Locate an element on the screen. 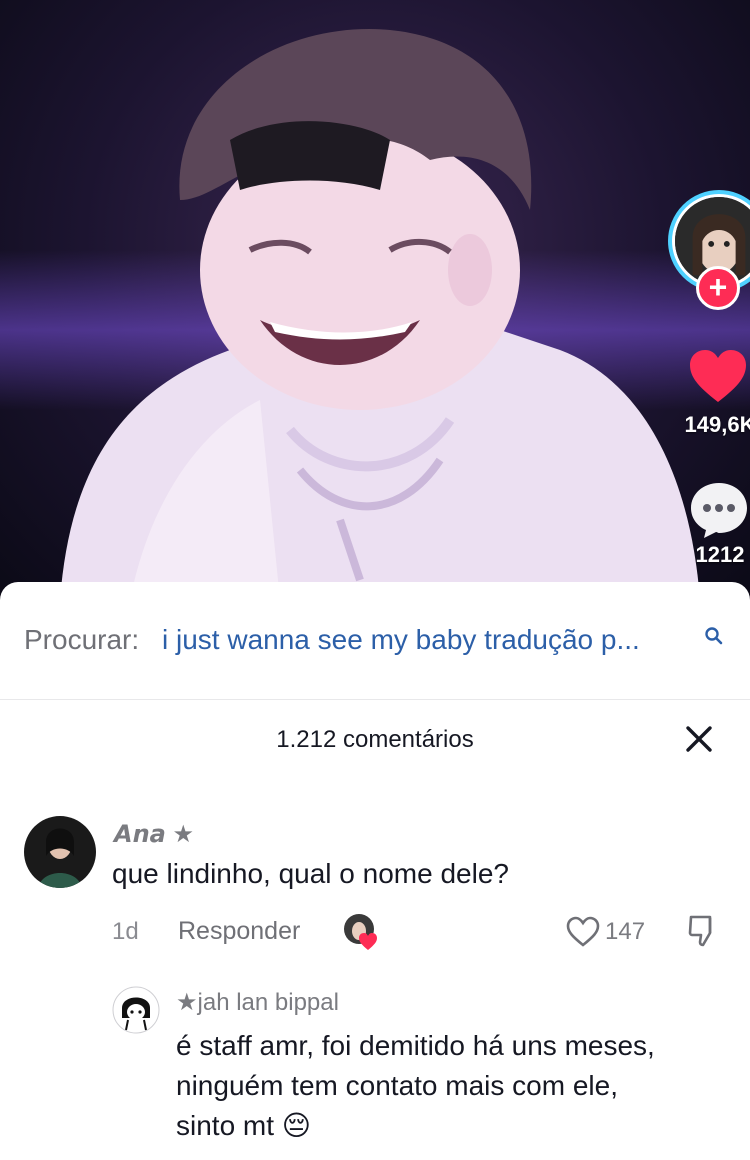 This screenshot has height=1160, width=750. comment-like-count: 147 is located at coordinates (625, 931).